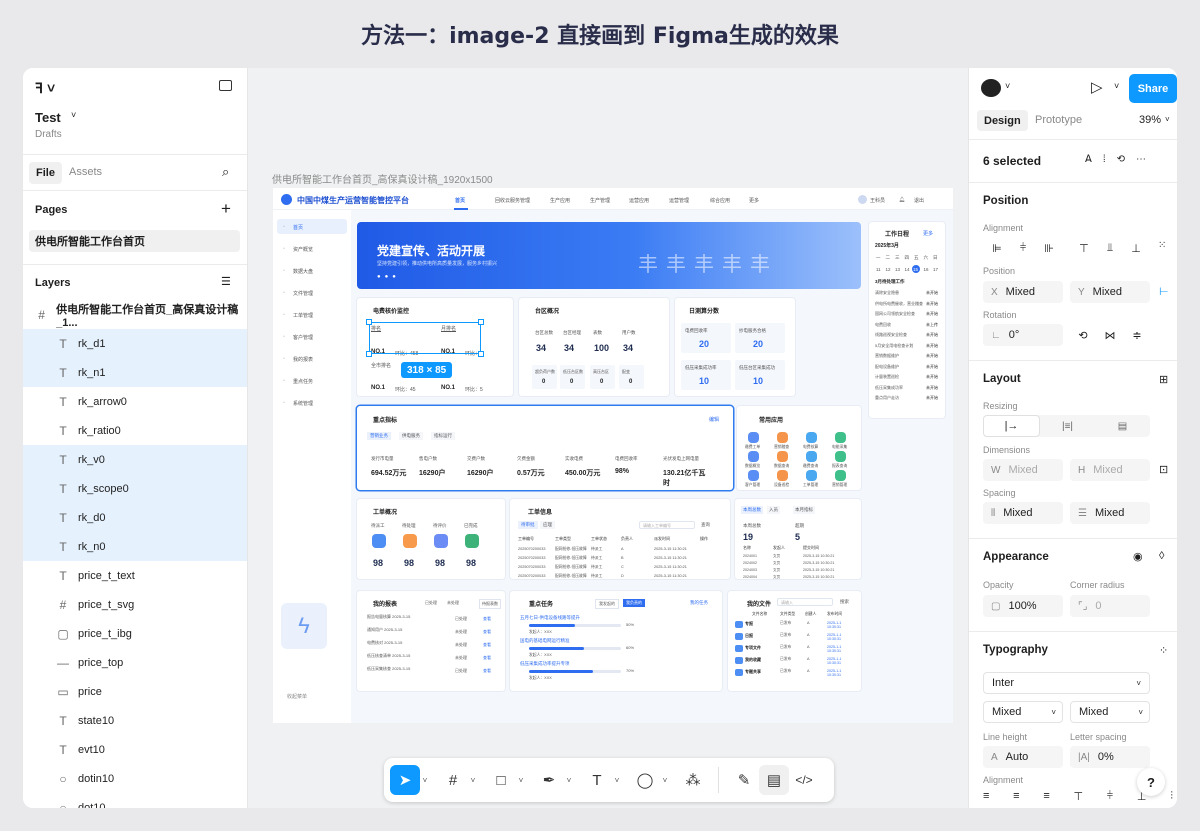 This screenshot has height=831, width=1200. What do you see at coordinates (607, 604) in the screenshot?
I see `tab: 我发起的` at bounding box center [607, 604].